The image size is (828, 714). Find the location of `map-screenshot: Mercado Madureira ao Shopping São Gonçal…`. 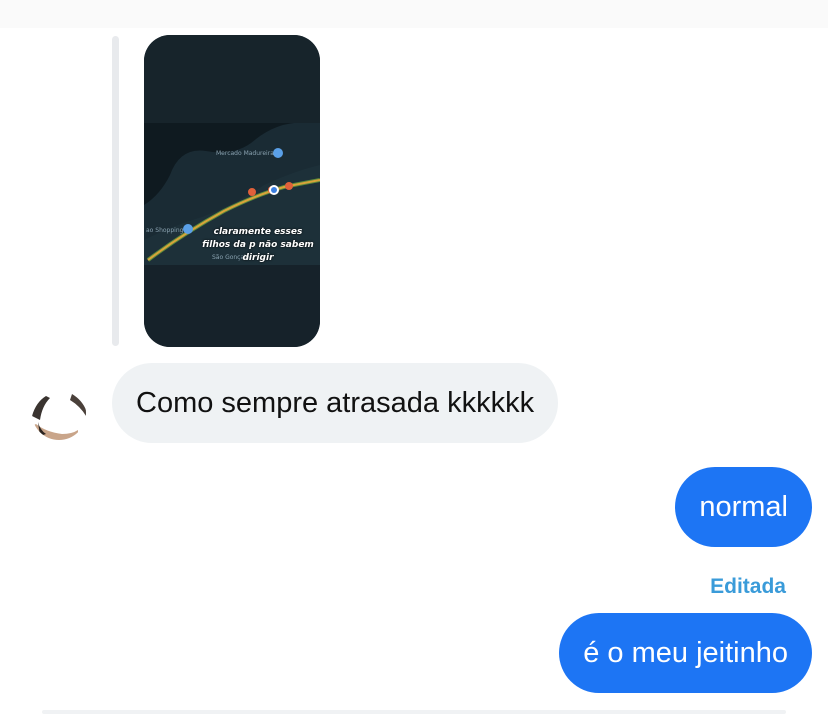

map-screenshot: Mercado Madureira ao Shopping São Gonçal… is located at coordinates (232, 191).